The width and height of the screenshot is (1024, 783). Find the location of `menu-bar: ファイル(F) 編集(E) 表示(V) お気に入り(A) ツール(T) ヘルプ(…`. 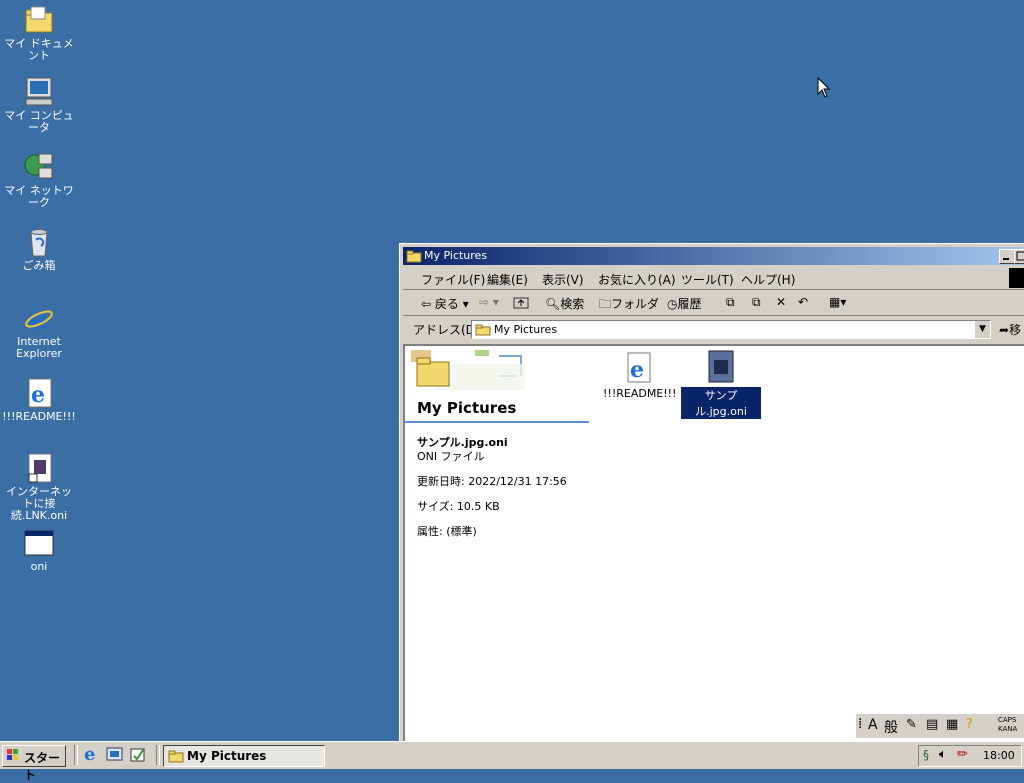

menu-bar: ファイル(F) 編集(E) 表示(V) お気に入り(A) ツール(T) ヘルプ(… is located at coordinates (713, 278).